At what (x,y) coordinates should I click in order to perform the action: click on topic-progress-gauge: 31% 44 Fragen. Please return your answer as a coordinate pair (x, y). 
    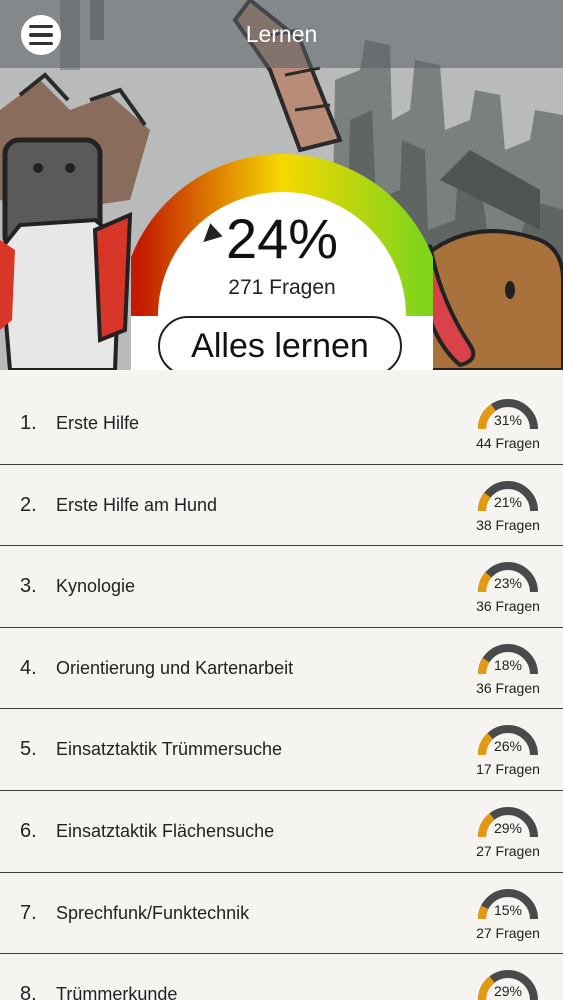
    Looking at the image, I should click on (508, 423).